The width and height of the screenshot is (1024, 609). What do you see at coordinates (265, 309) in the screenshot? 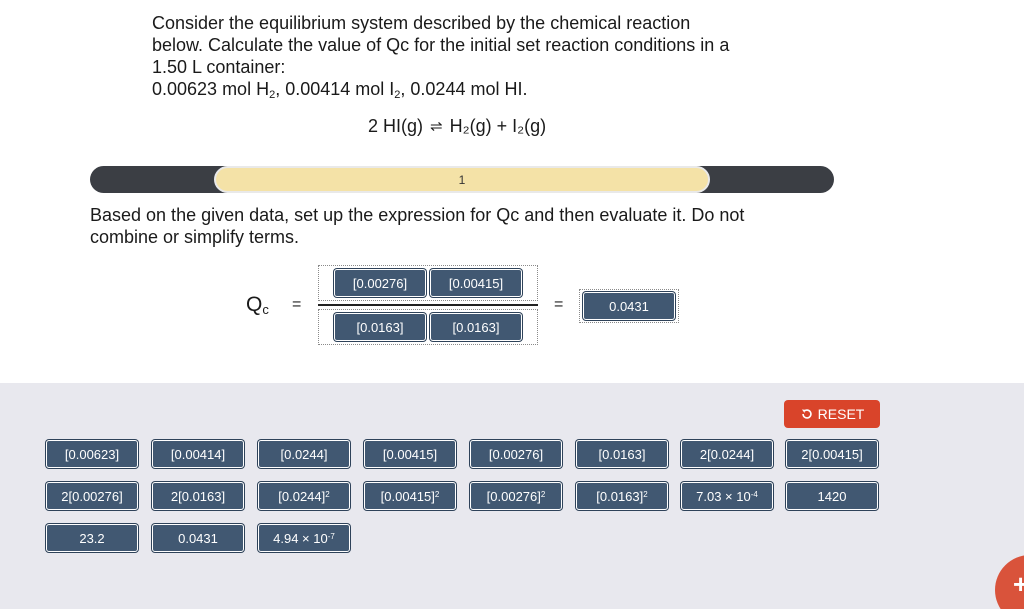
I see `qc-subscript: c` at bounding box center [265, 309].